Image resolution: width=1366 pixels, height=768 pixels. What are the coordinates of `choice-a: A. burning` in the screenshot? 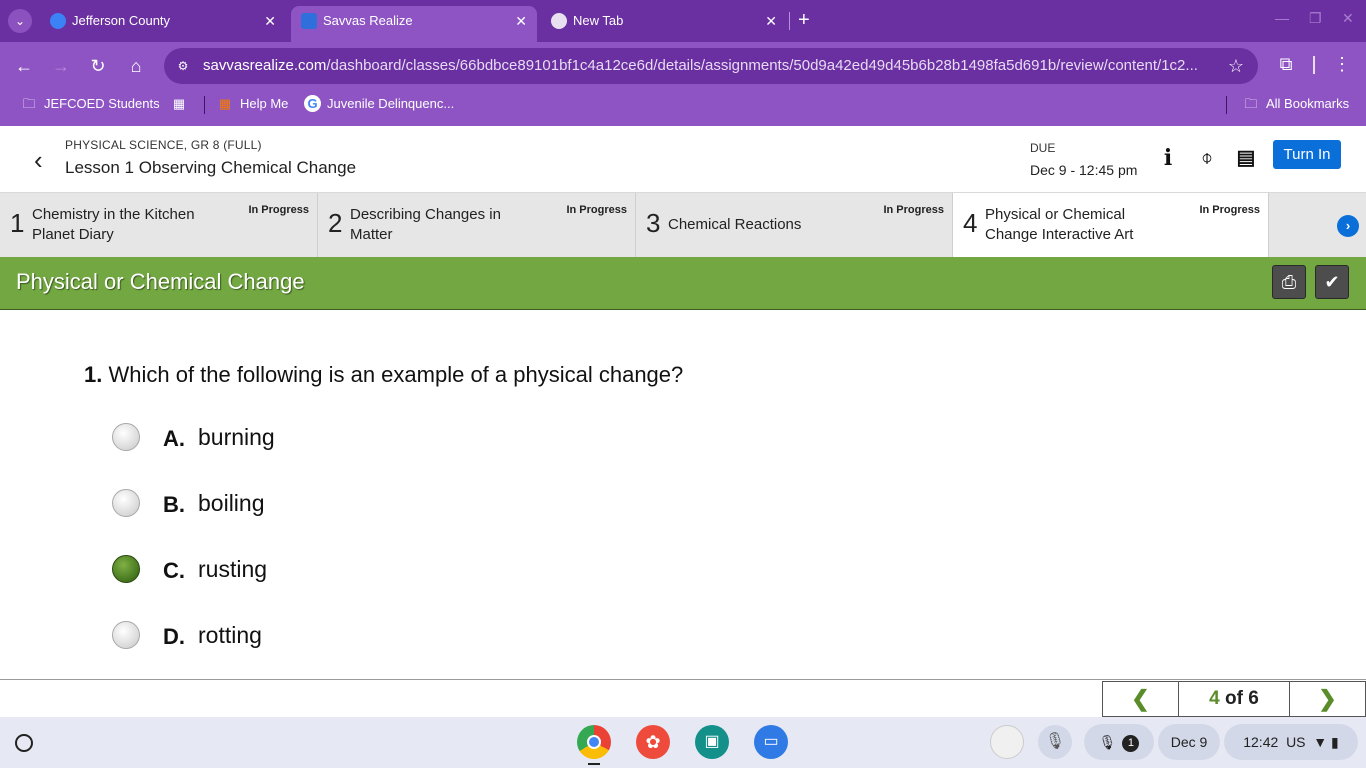 It's located at (212, 437).